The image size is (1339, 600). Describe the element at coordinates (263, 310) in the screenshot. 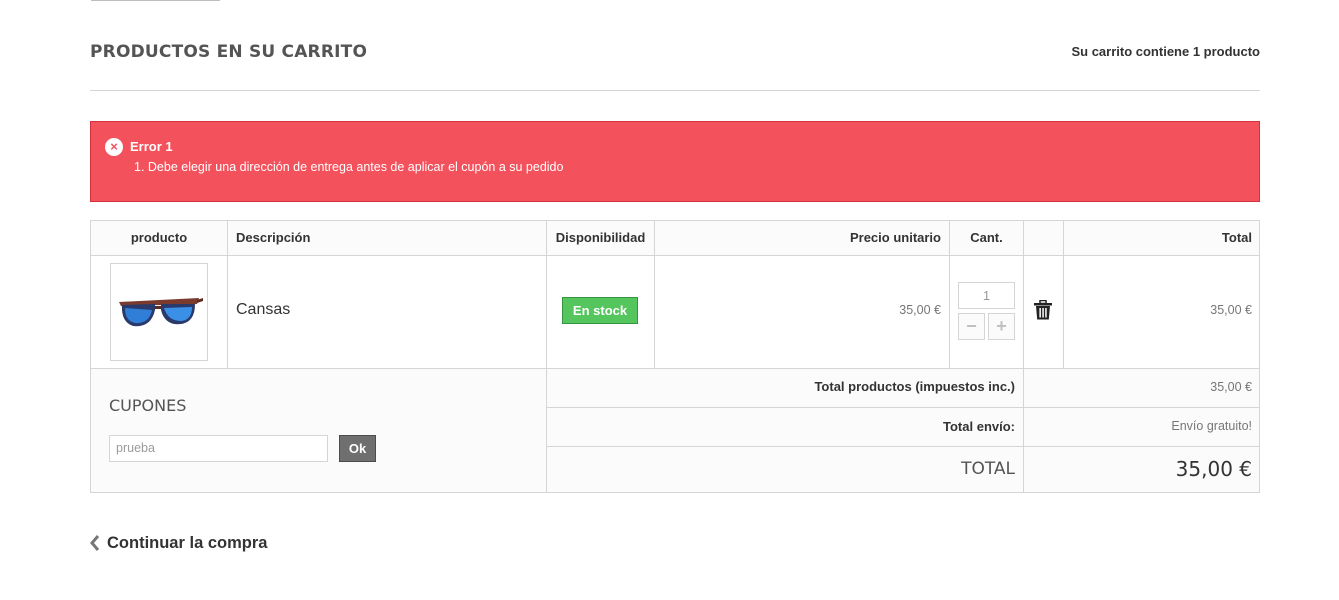

I see `product-name-link: Cansas` at that location.